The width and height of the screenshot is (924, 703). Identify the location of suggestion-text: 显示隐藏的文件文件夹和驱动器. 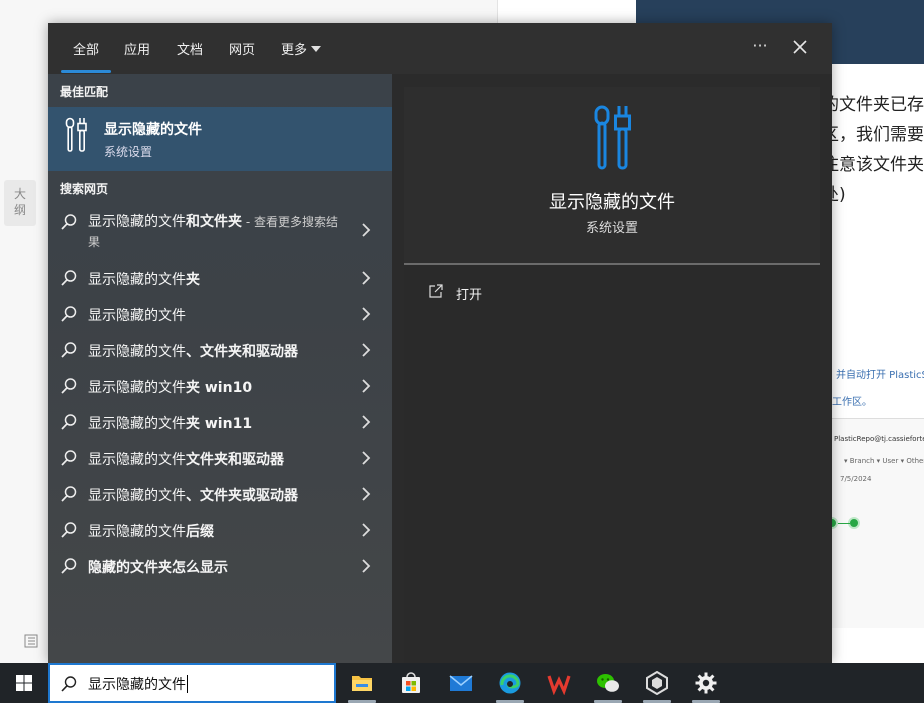
(186, 459).